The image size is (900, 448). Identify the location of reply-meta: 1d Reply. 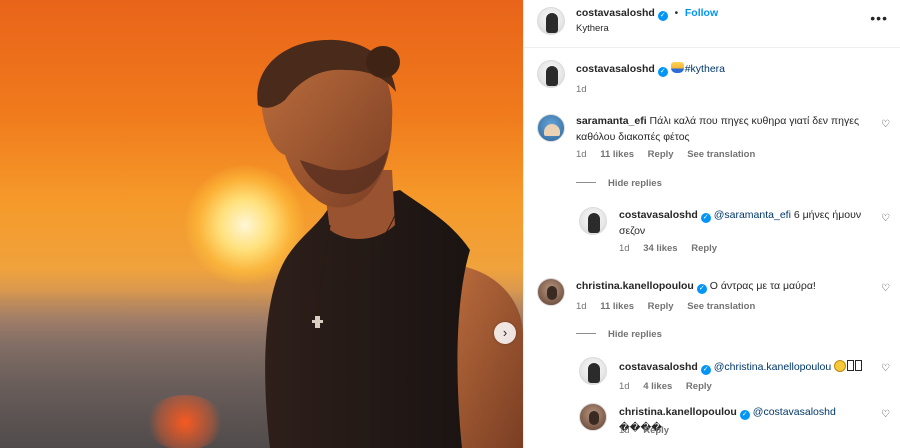
(649, 430).